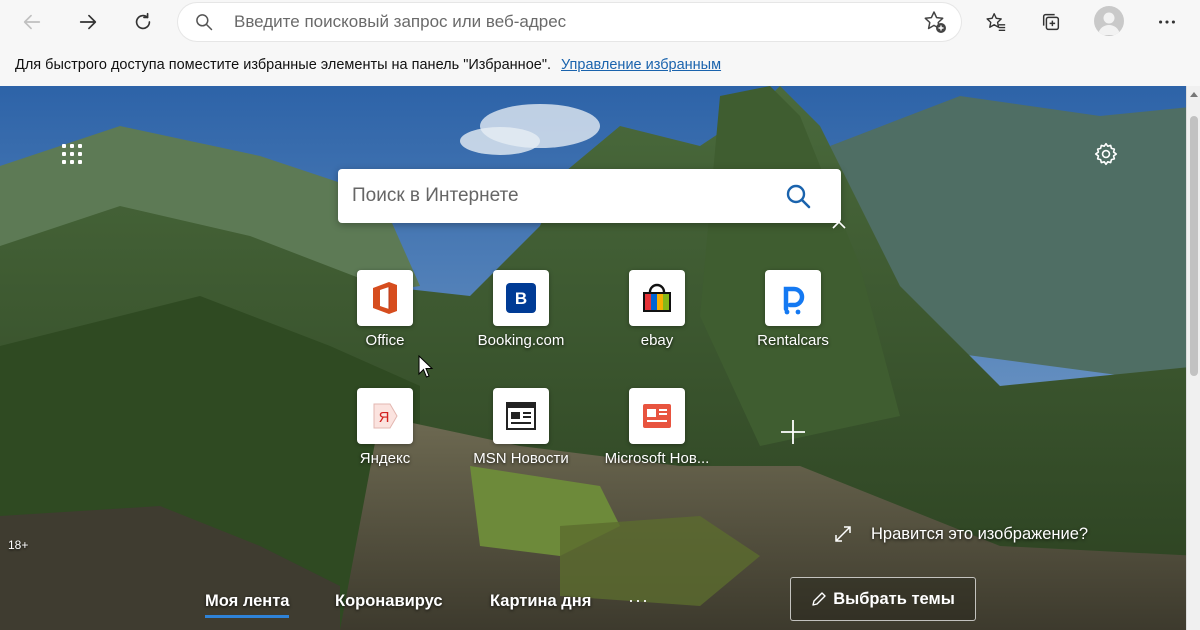 This screenshot has width=1200, height=630. Describe the element at coordinates (385, 315) in the screenshot. I see `quick-link-office: Office` at that location.